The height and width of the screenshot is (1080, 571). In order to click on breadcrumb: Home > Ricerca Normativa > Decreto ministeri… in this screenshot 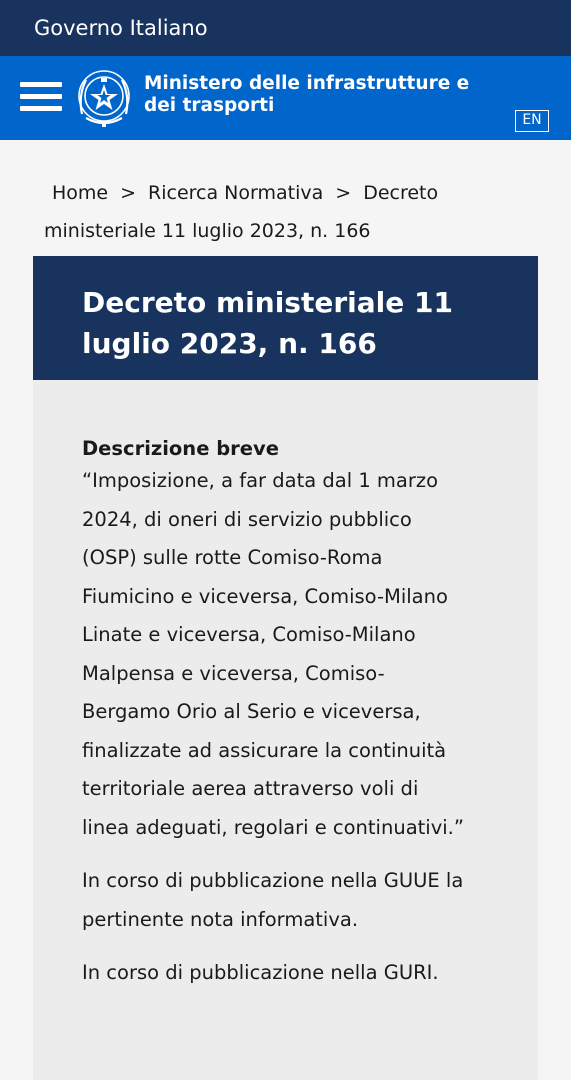, I will do `click(285, 194)`.